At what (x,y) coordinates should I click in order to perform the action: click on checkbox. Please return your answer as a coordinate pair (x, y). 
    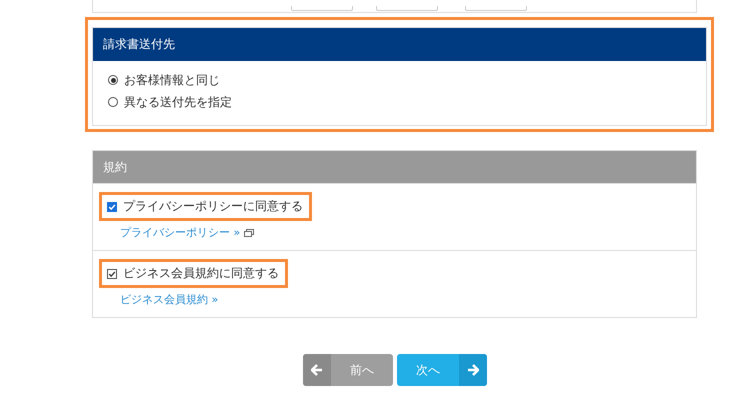
    Looking at the image, I should click on (112, 207).